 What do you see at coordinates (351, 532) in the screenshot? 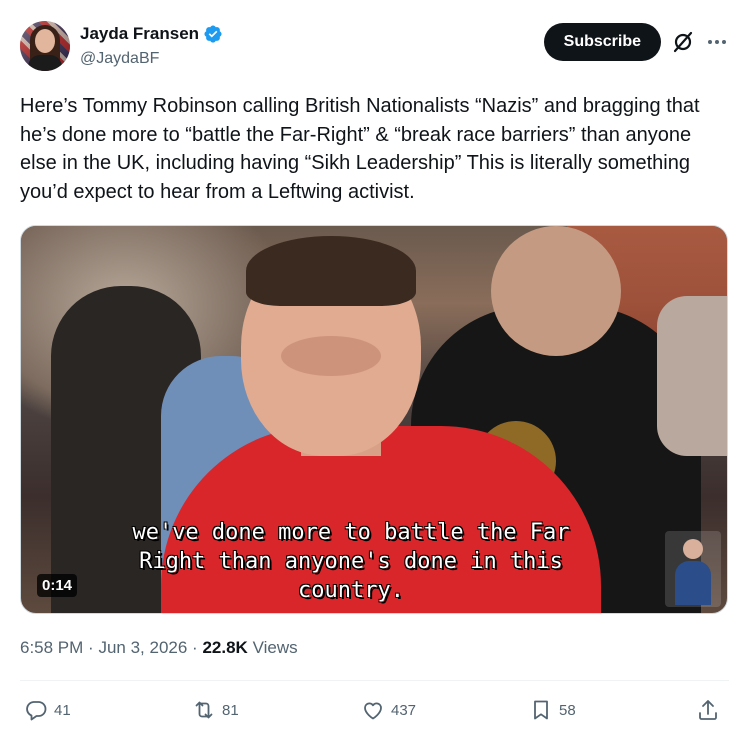
I see `subtitle-line: we've done more to battle the Far` at bounding box center [351, 532].